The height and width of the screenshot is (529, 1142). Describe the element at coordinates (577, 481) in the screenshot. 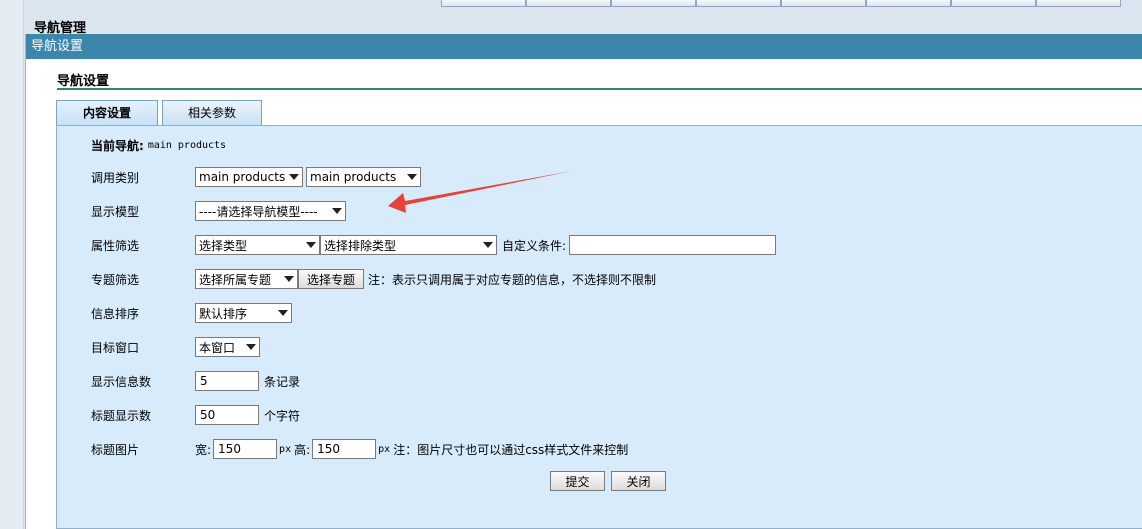

I see `submit-button: 提交` at that location.